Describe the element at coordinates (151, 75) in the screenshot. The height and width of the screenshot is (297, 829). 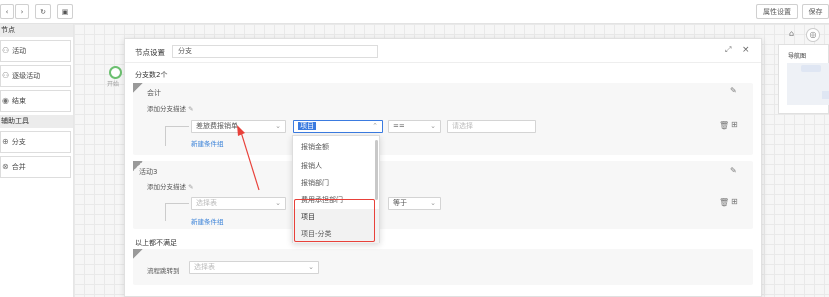
I see `branch-count: 分支数2个` at that location.